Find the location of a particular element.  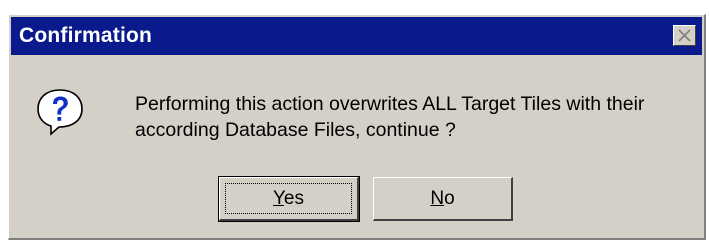

message-line-2: according Database Files, continue ? is located at coordinates (295, 130).